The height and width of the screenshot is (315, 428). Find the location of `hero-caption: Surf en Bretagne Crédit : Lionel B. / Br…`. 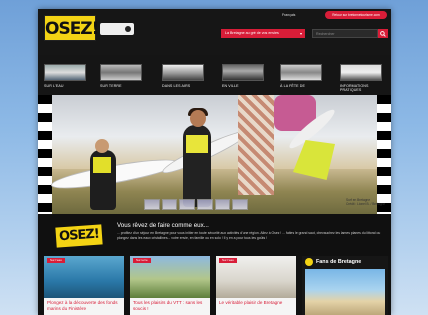

hero-caption: Surf en Bretagne Crédit : Lionel B. / Br… is located at coordinates (365, 202).